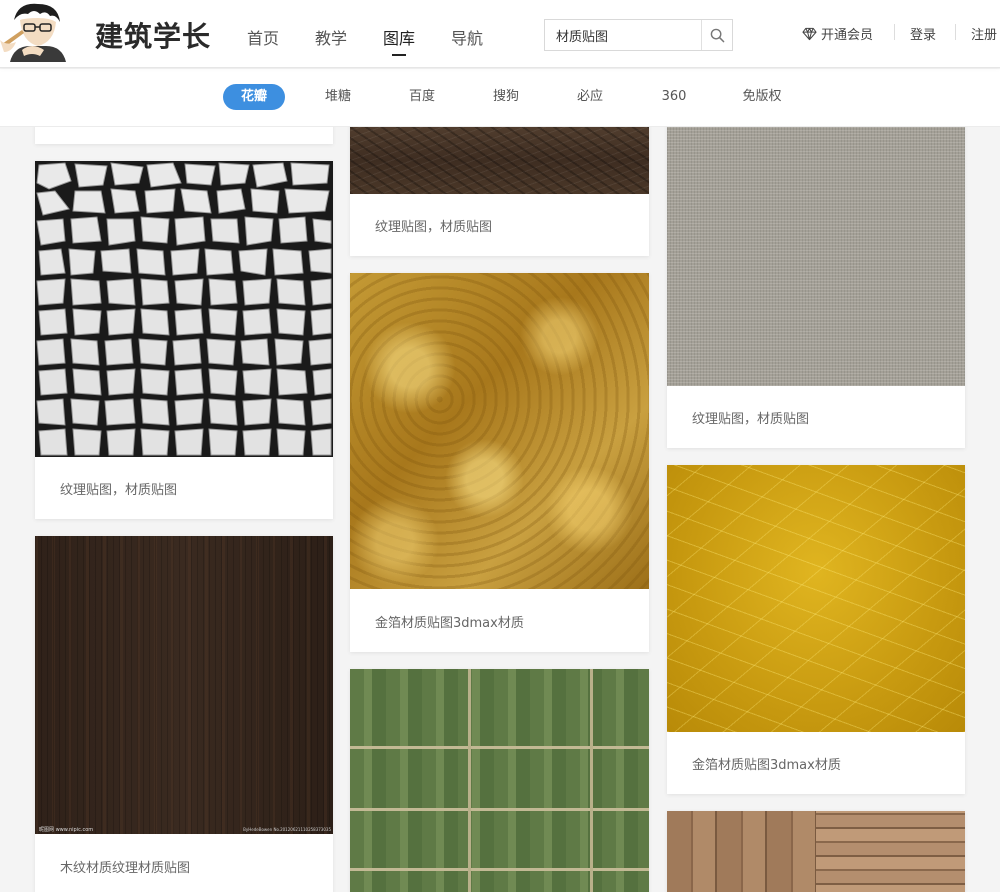 Image resolution: width=1000 pixels, height=892 pixels. Describe the element at coordinates (422, 97) in the screenshot. I see `filter-baidu: 百度` at that location.